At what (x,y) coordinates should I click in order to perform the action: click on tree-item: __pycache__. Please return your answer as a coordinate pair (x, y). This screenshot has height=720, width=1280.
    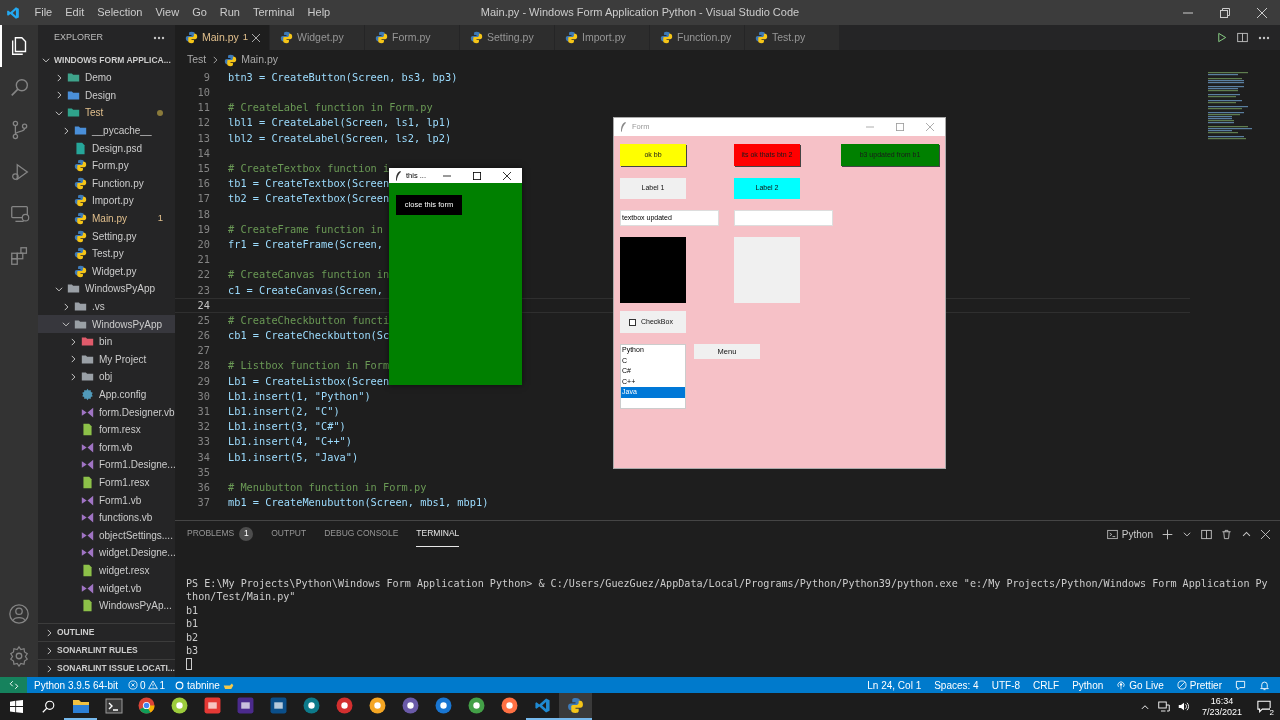
    Looking at the image, I should click on (122, 131).